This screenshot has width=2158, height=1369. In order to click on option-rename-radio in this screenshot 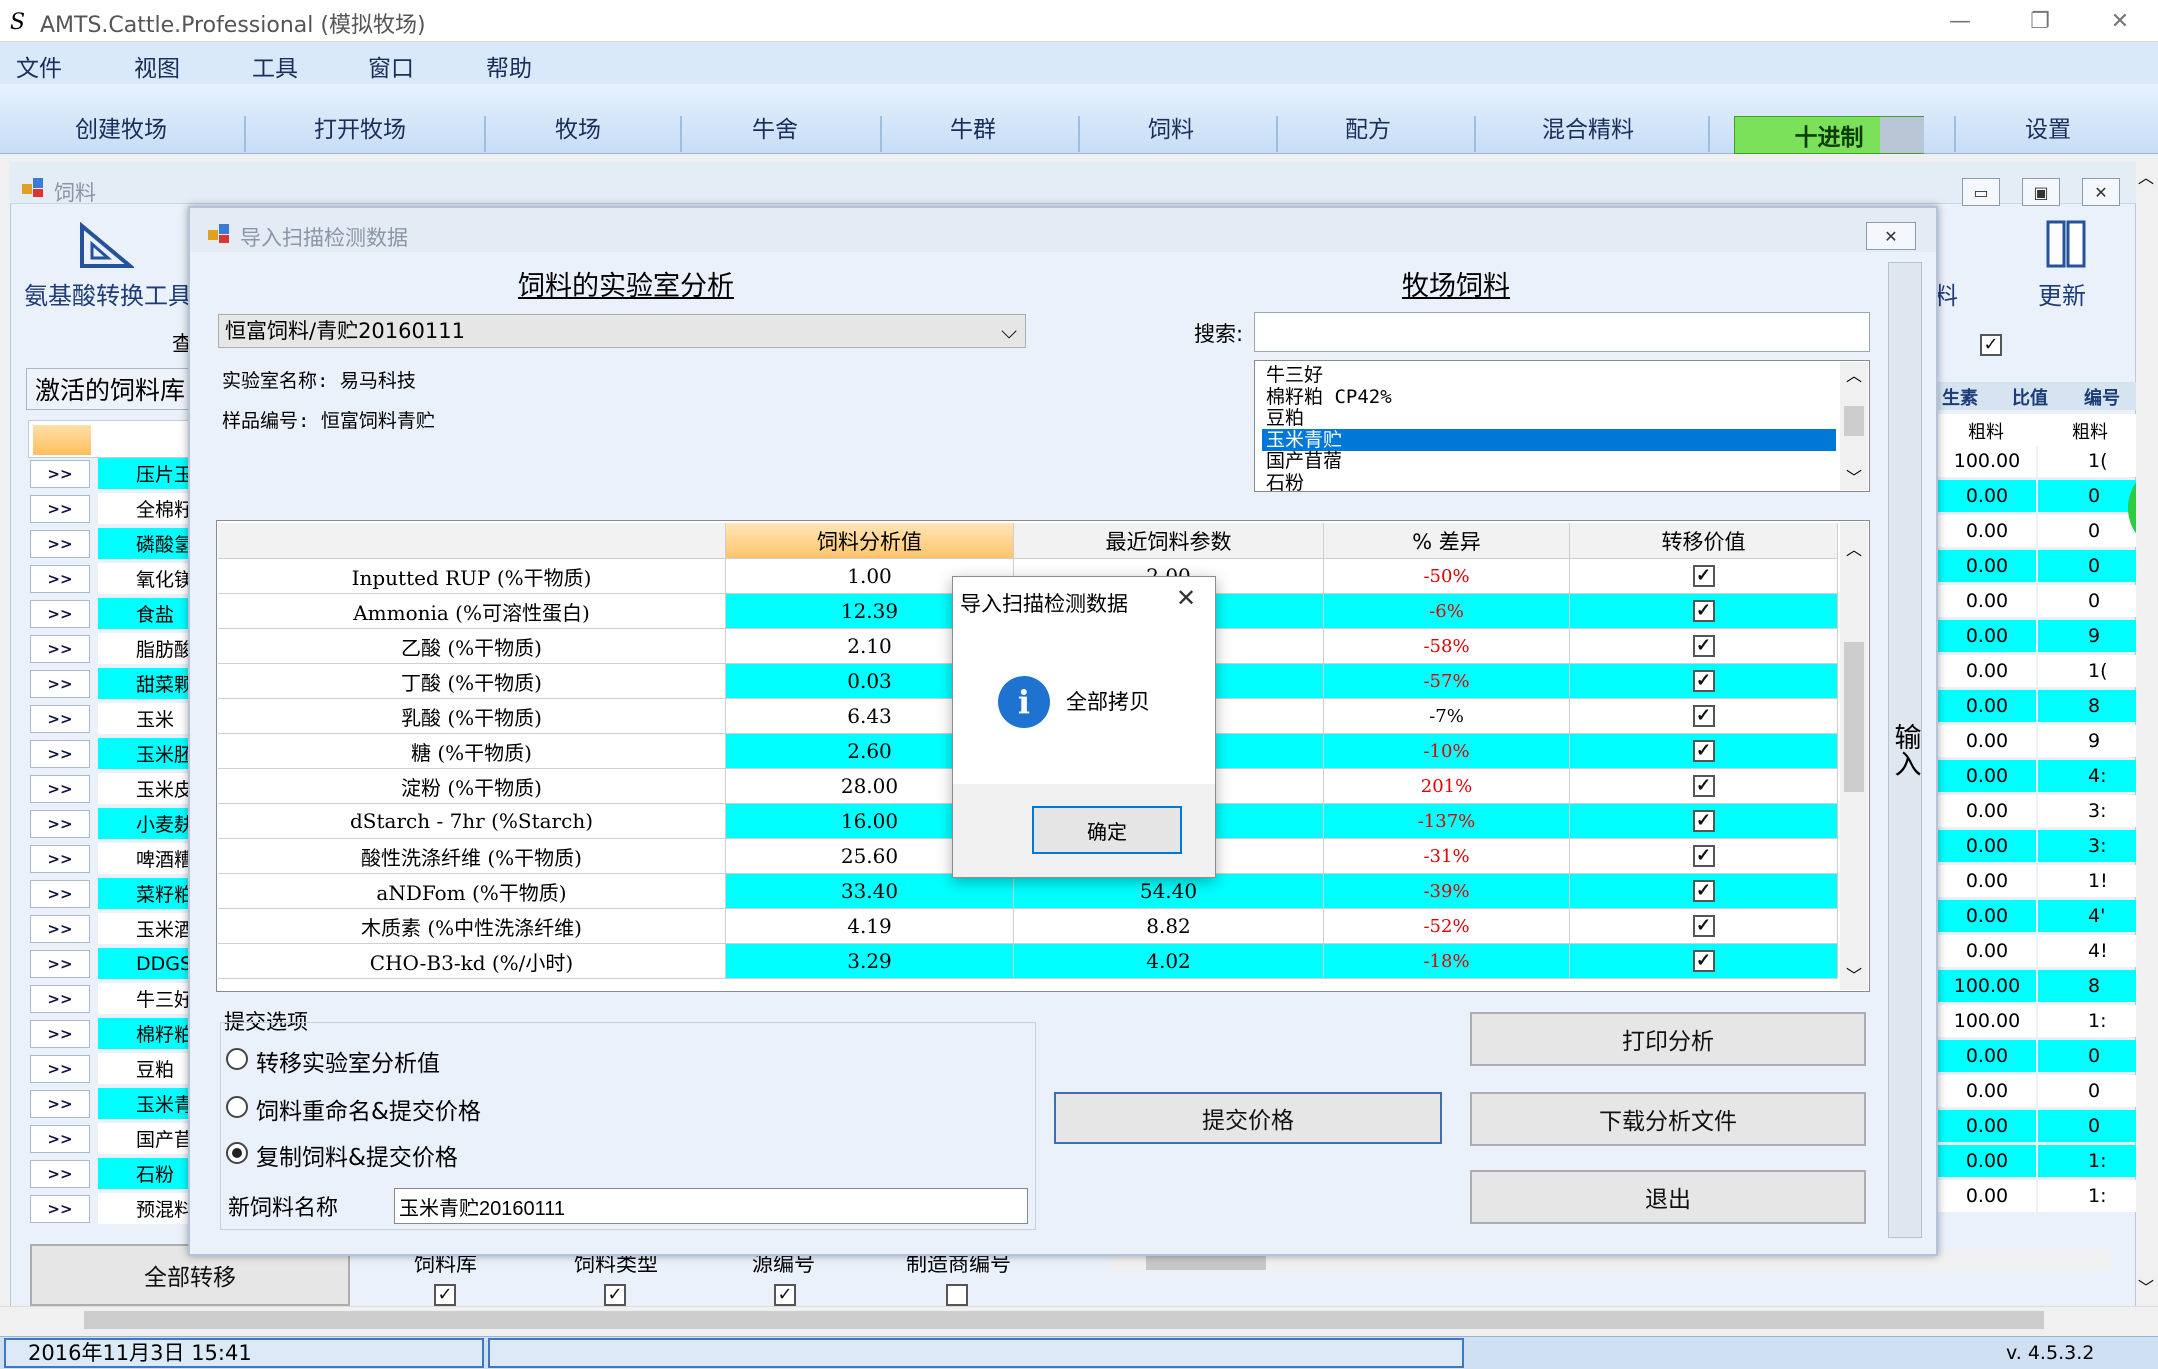, I will do `click(237, 1107)`.